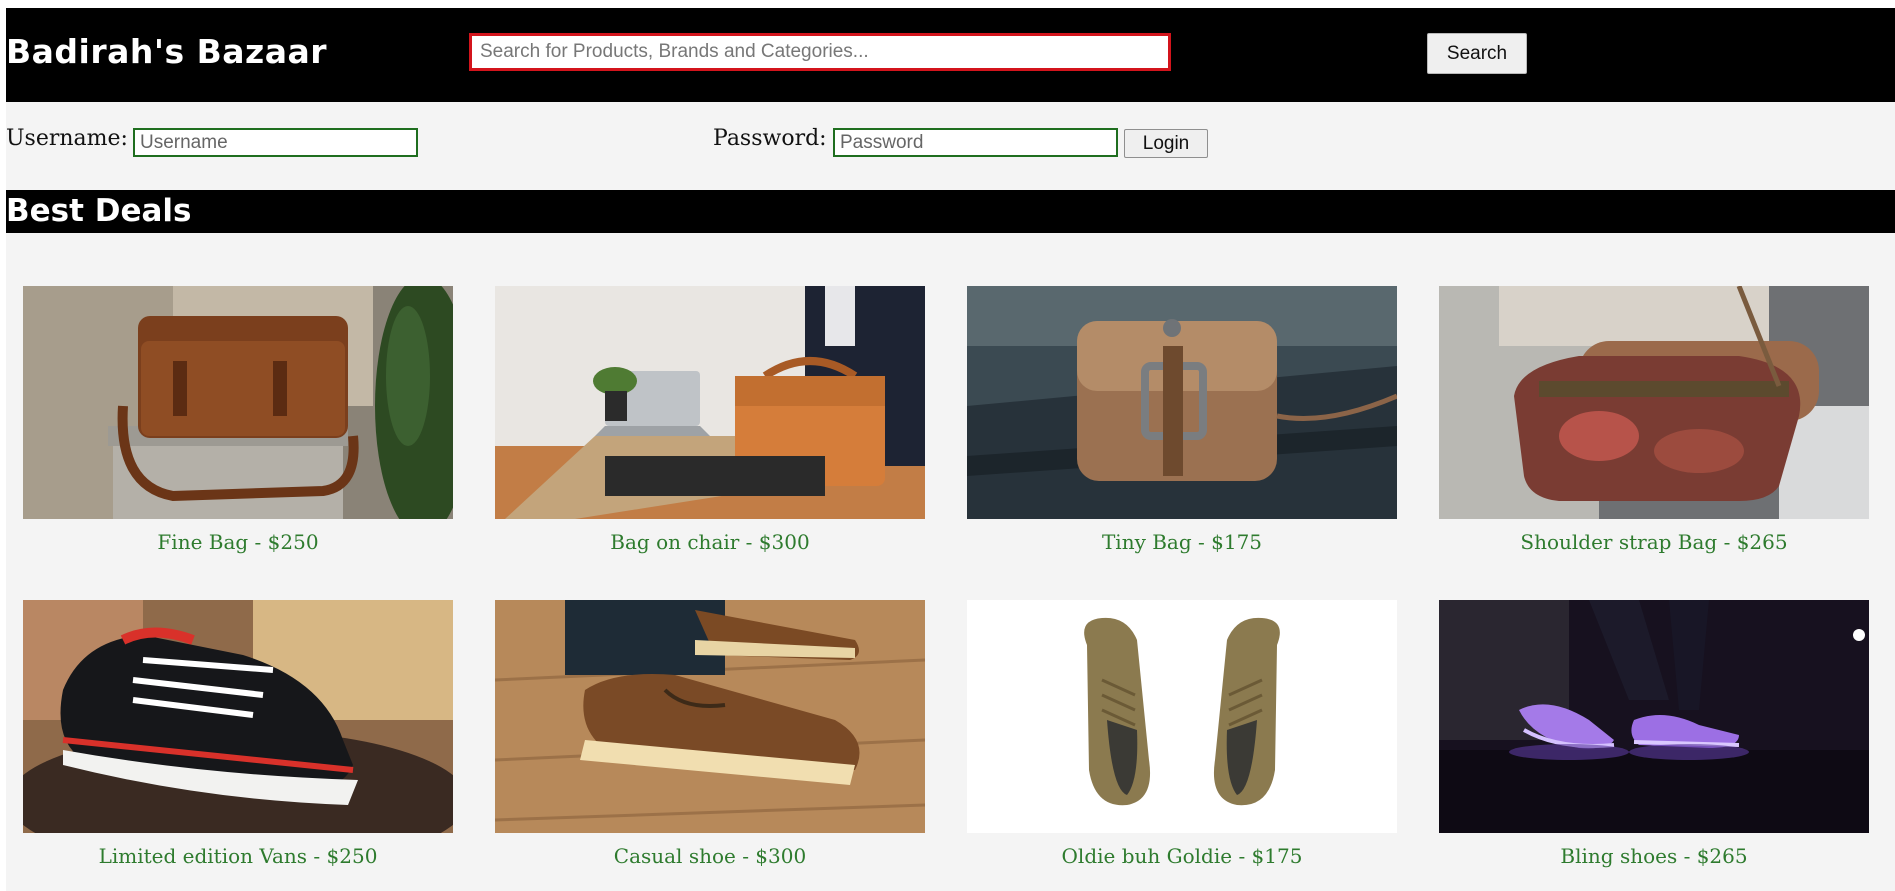 The image size is (1895, 891). I want to click on product-card-casual-shoe: Casual shoe - $300, so click(710, 745).